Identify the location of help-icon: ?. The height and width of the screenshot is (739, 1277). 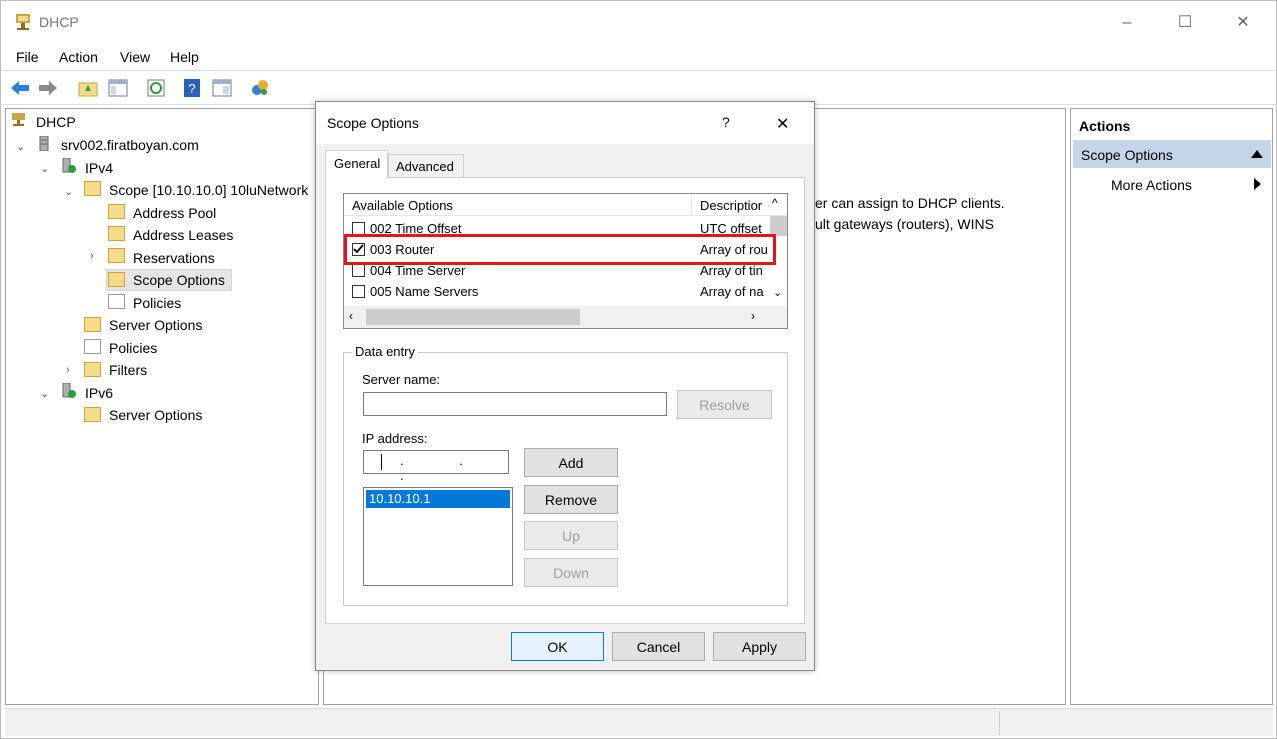
(192, 88).